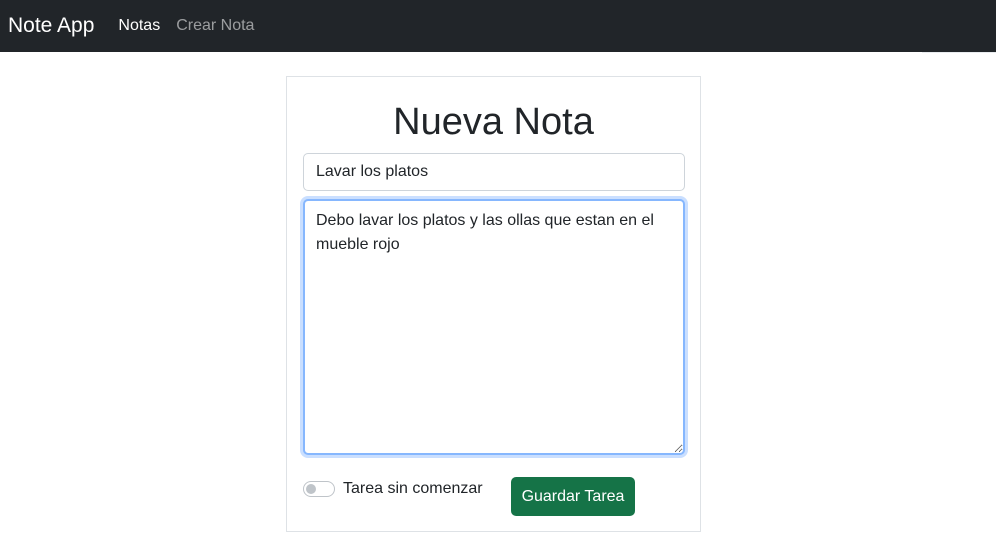  I want to click on page-title: Nueva Nota, so click(493, 122).